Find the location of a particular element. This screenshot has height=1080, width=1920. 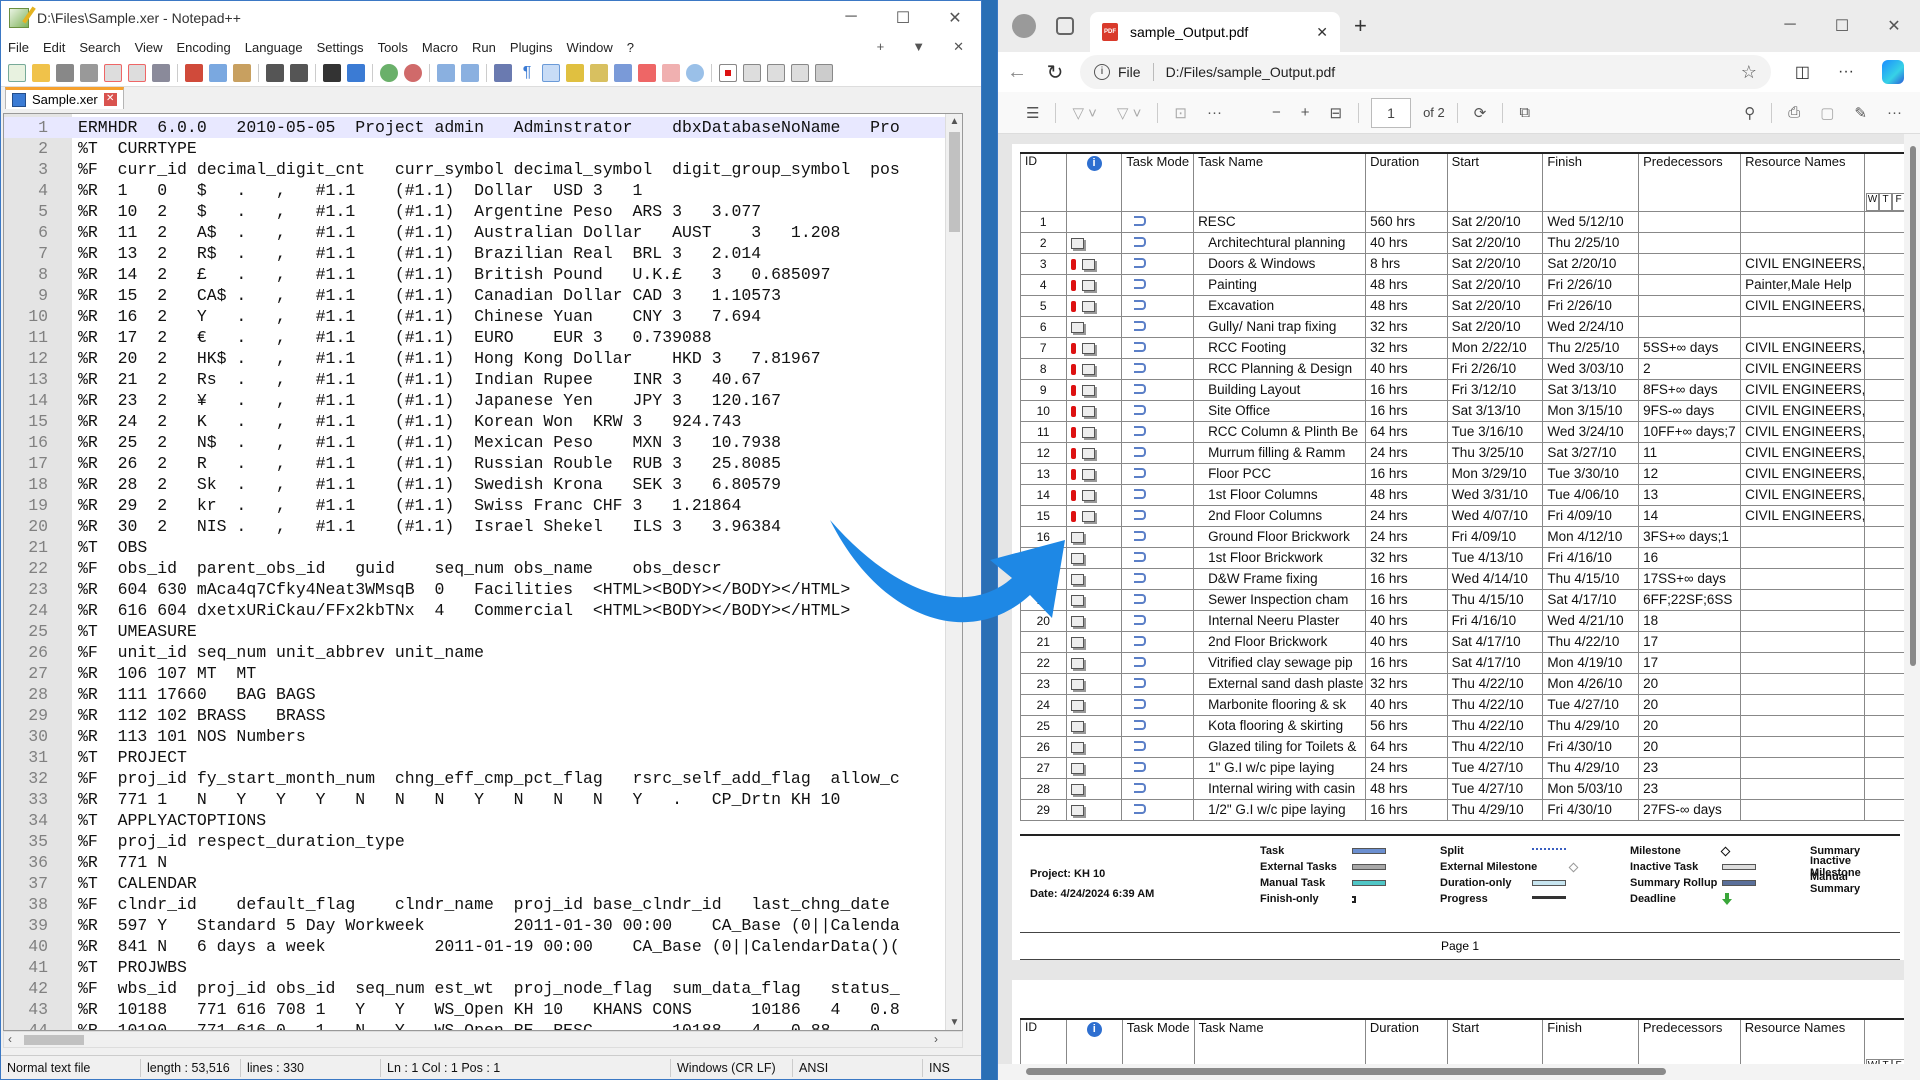

print-icon is located at coordinates (161, 72).